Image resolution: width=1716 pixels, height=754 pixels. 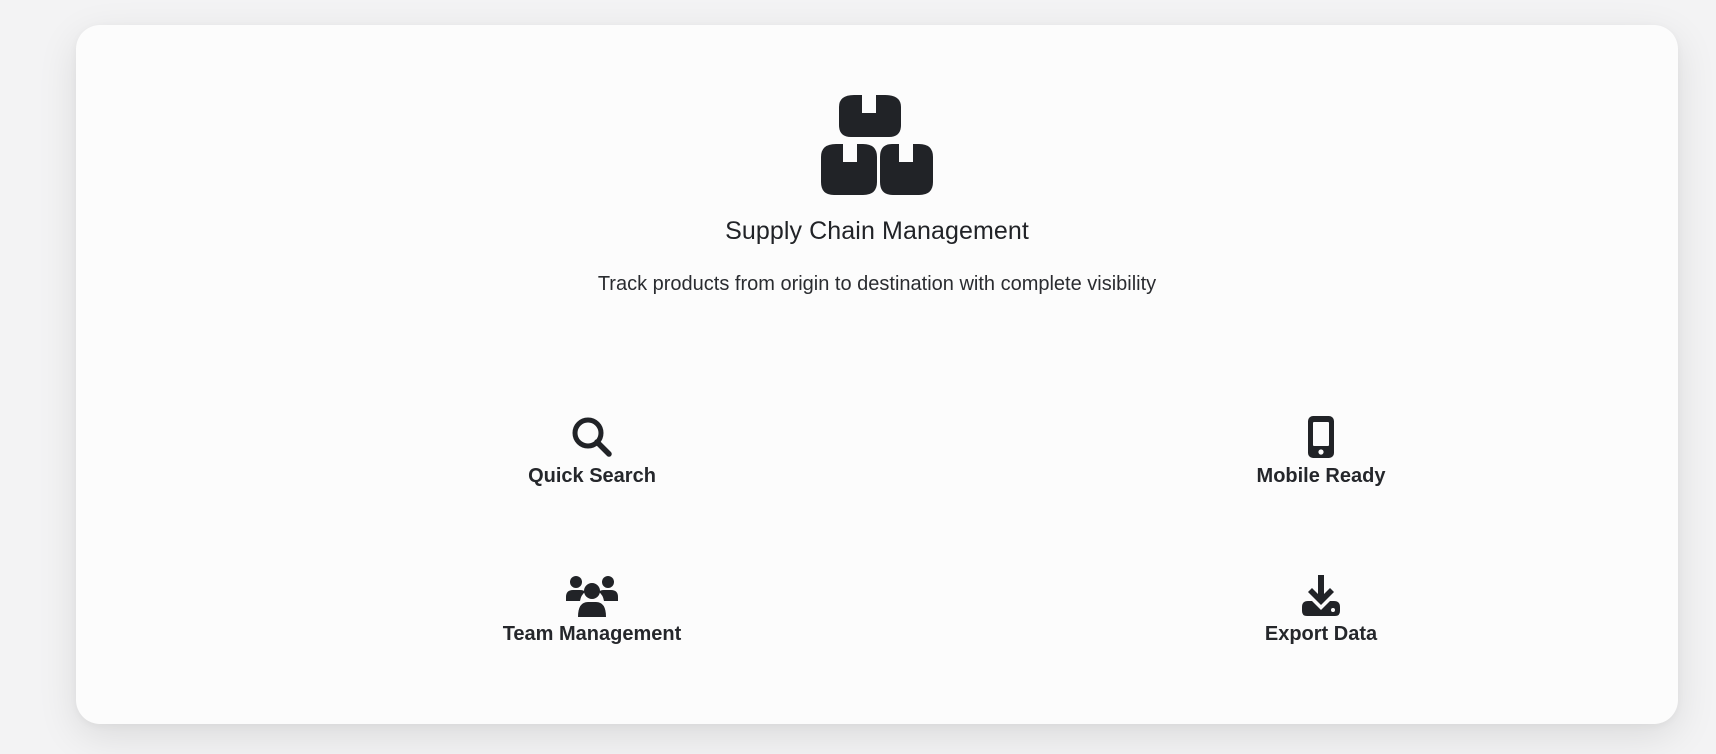 I want to click on feature-quick-search: Quick Search, so click(x=592, y=451).